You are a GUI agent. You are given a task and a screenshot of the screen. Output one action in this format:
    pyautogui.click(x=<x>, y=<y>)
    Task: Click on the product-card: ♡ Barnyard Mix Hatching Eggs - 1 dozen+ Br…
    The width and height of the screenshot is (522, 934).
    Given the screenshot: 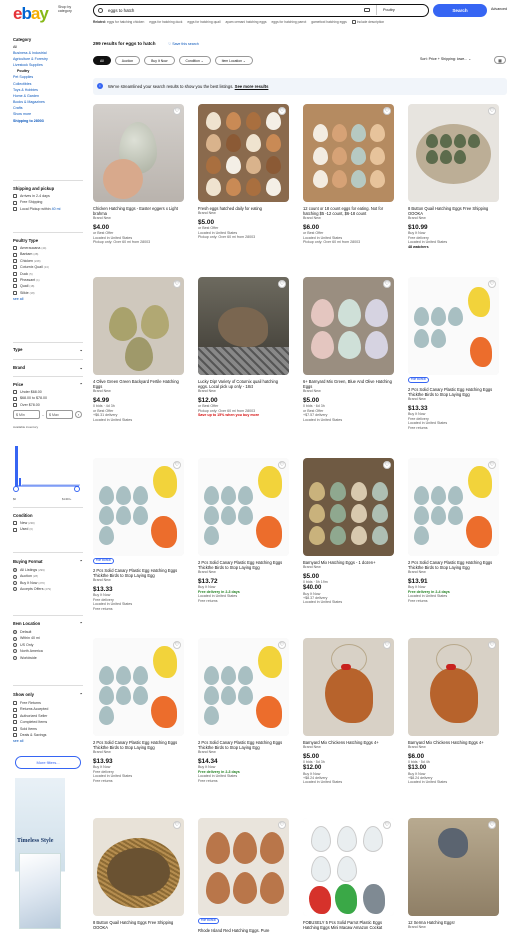 What is the action you would take?
    pyautogui.click(x=348, y=531)
    